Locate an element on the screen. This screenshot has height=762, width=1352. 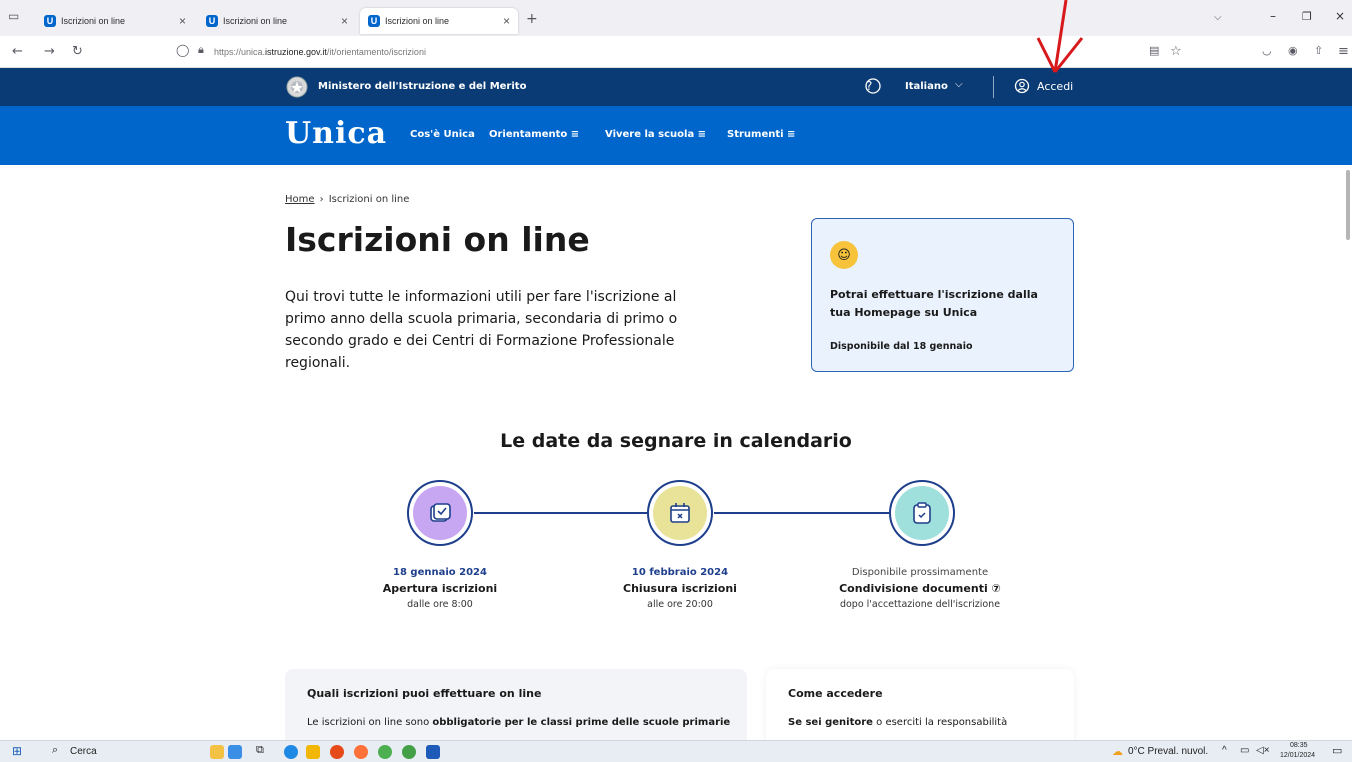
clock-time: 08:35 is located at coordinates (1299, 745).